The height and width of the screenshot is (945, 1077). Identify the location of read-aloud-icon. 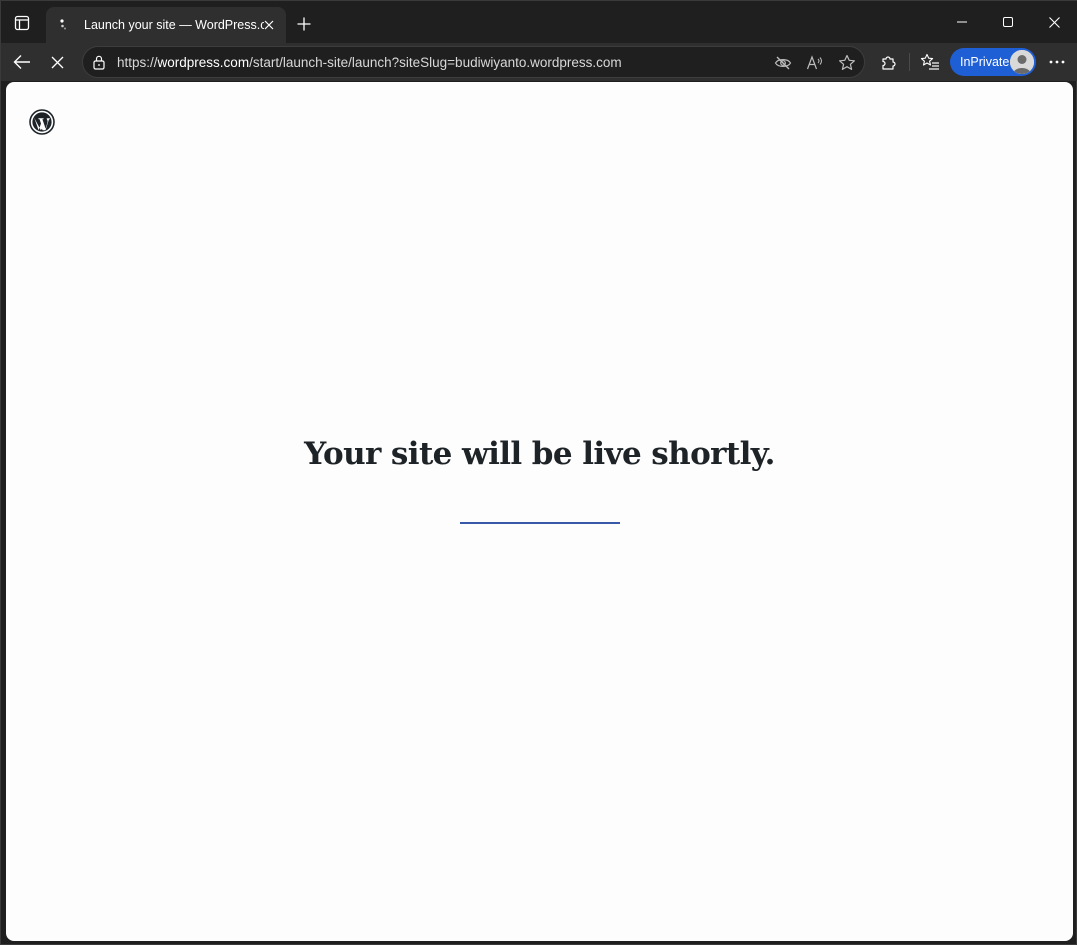
(814, 62).